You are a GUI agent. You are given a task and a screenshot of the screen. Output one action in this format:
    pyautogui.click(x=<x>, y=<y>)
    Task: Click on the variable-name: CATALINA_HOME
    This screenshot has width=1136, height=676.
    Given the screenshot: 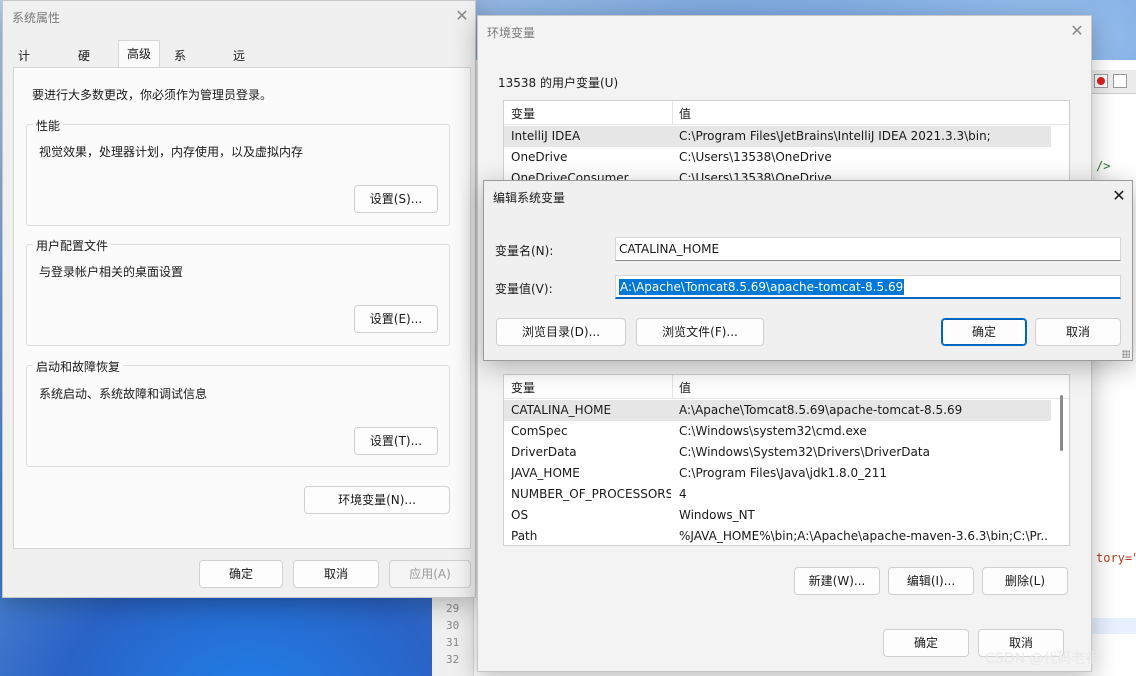 What is the action you would take?
    pyautogui.click(x=561, y=410)
    